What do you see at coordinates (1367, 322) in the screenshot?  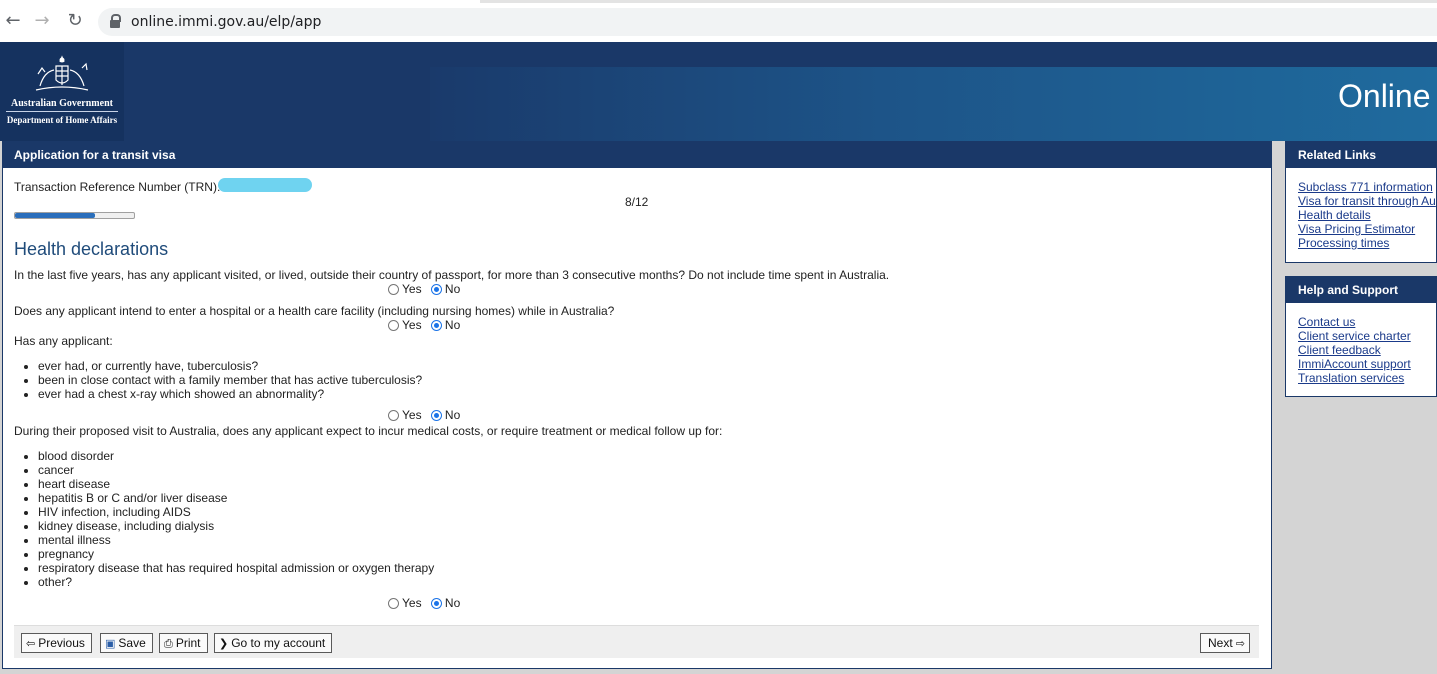 I see `link-contact-us: Contact us` at bounding box center [1367, 322].